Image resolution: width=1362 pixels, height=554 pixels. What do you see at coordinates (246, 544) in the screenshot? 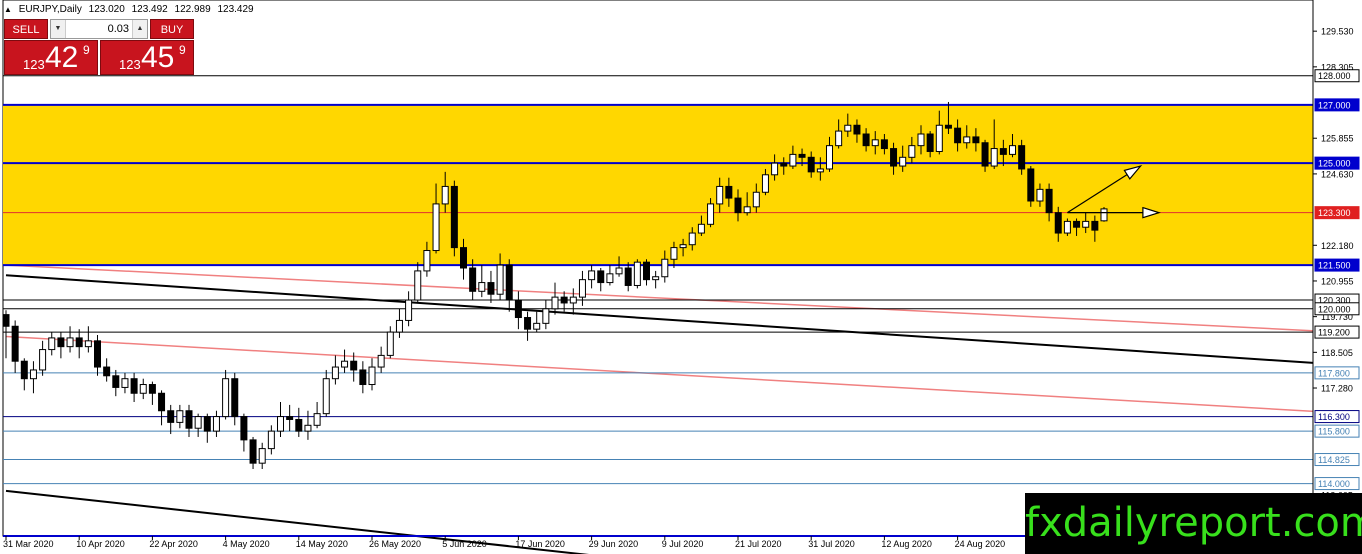
I see `x-tick-label: 4 May 2020` at bounding box center [246, 544].